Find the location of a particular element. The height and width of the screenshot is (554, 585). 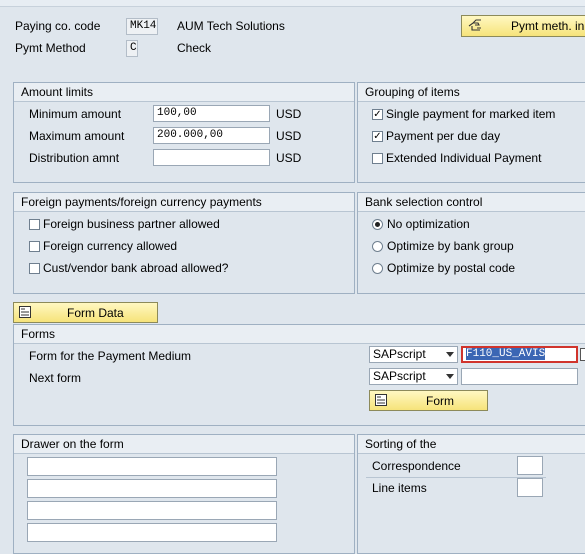

extended-individual-payment-checkbox is located at coordinates (377, 158).